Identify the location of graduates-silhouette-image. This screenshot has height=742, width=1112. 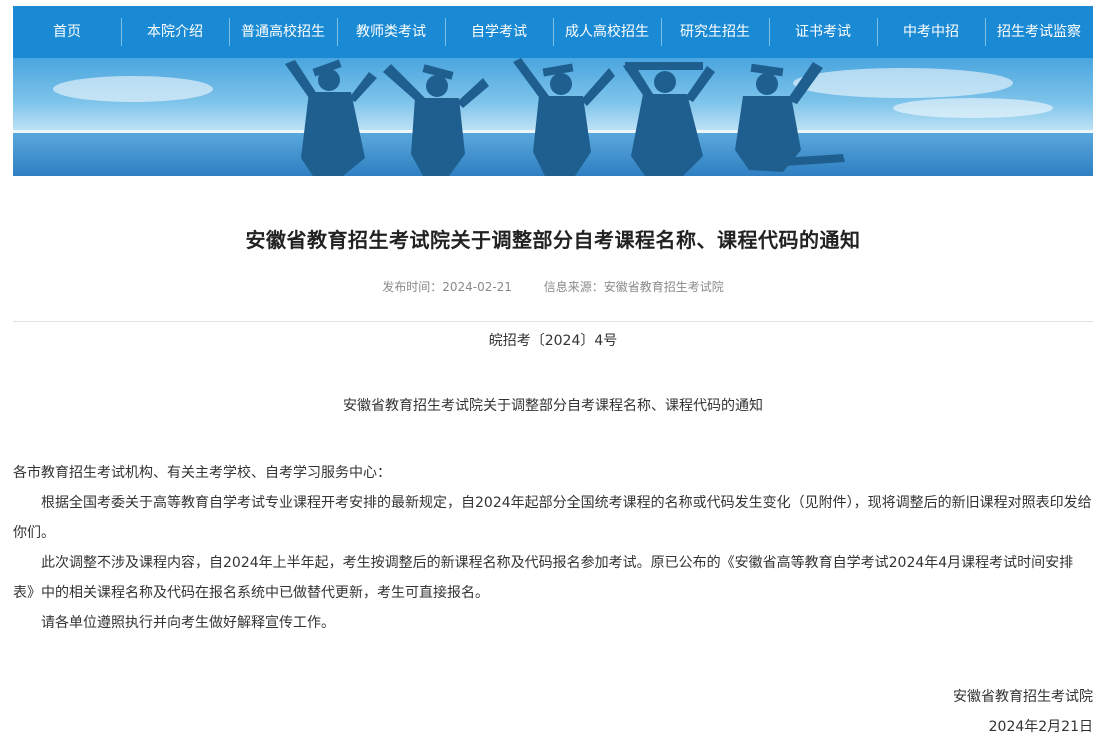
(565, 117).